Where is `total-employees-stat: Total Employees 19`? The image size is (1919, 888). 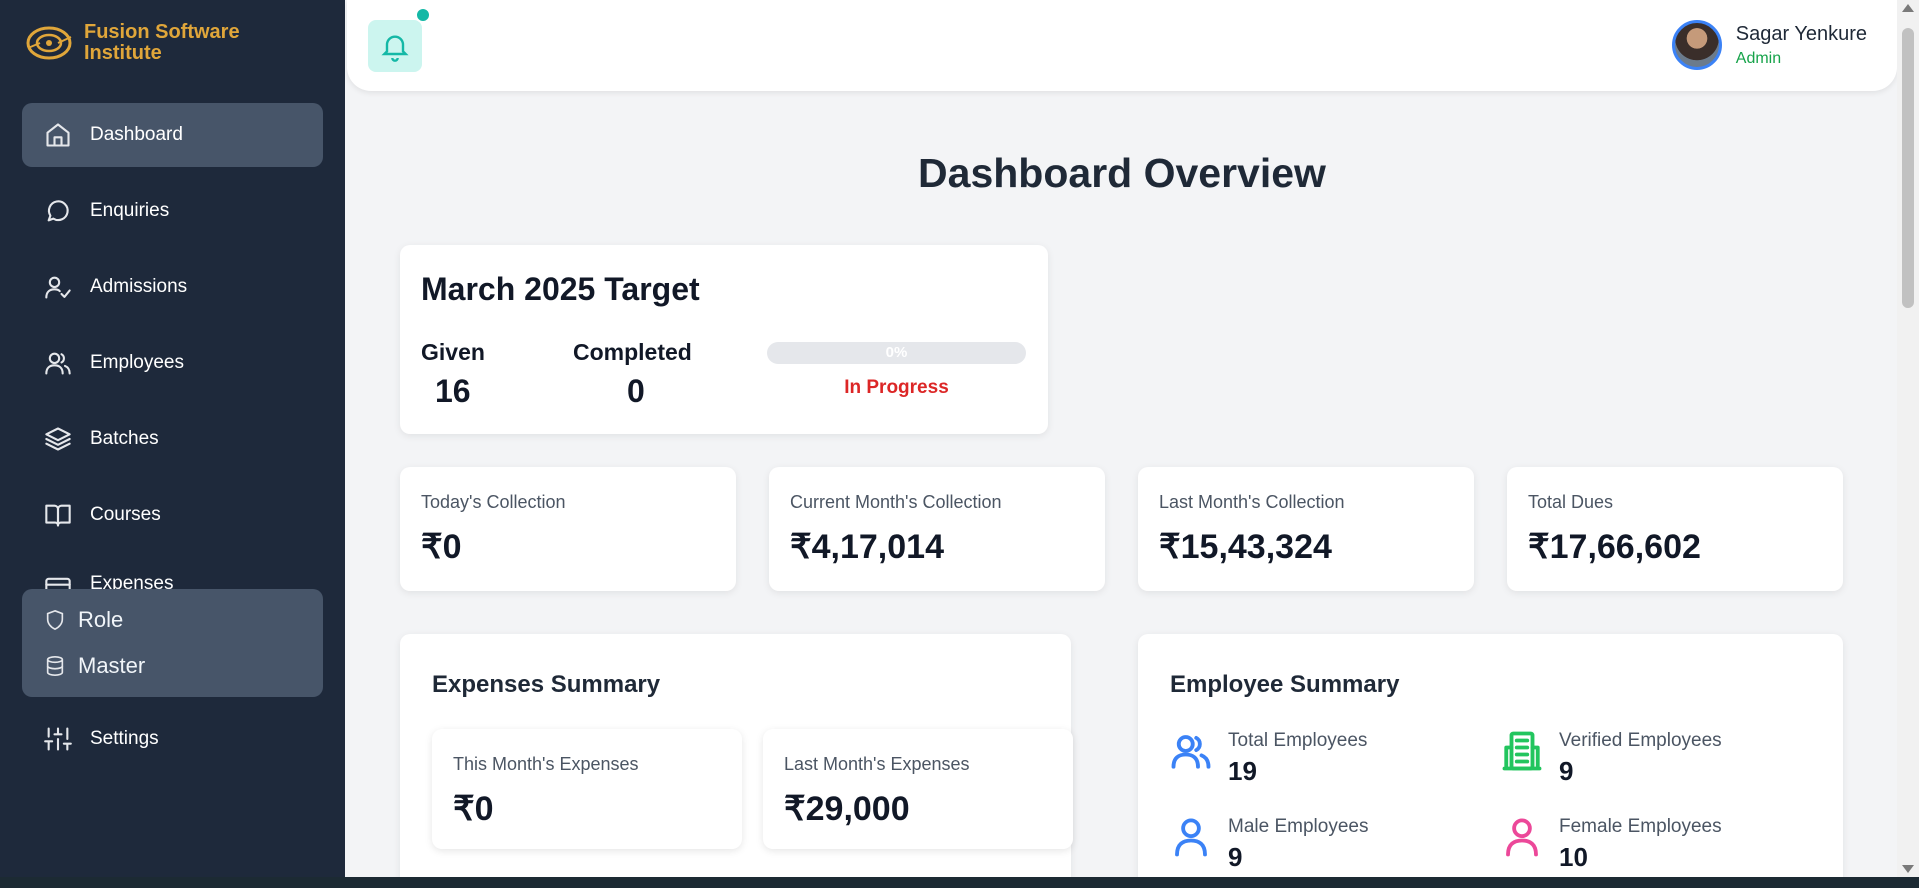 total-employees-stat: Total Employees 19 is located at coordinates (1268, 758).